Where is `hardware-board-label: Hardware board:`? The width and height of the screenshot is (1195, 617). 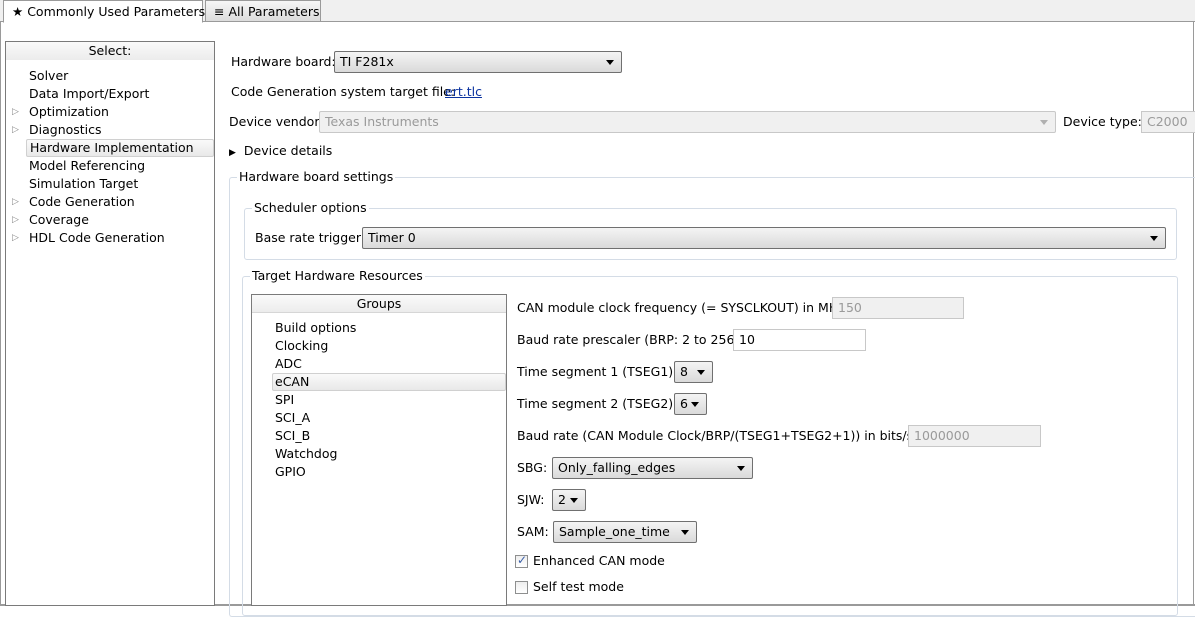 hardware-board-label: Hardware board: is located at coordinates (283, 61).